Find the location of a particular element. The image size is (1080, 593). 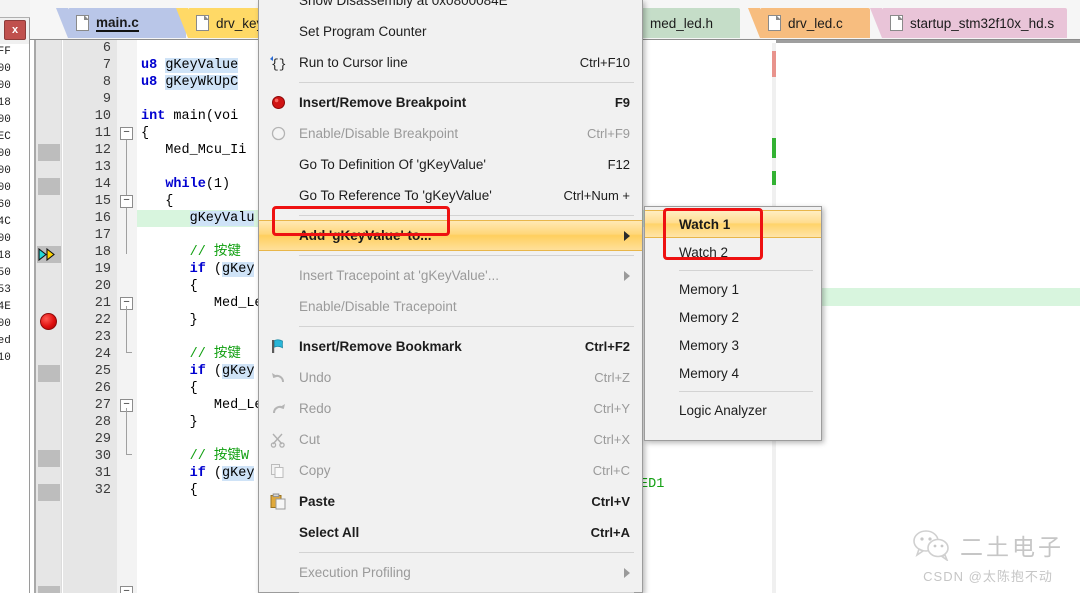

menu-item-label: Enable/Disable Breakpoint is located at coordinates (379, 133).